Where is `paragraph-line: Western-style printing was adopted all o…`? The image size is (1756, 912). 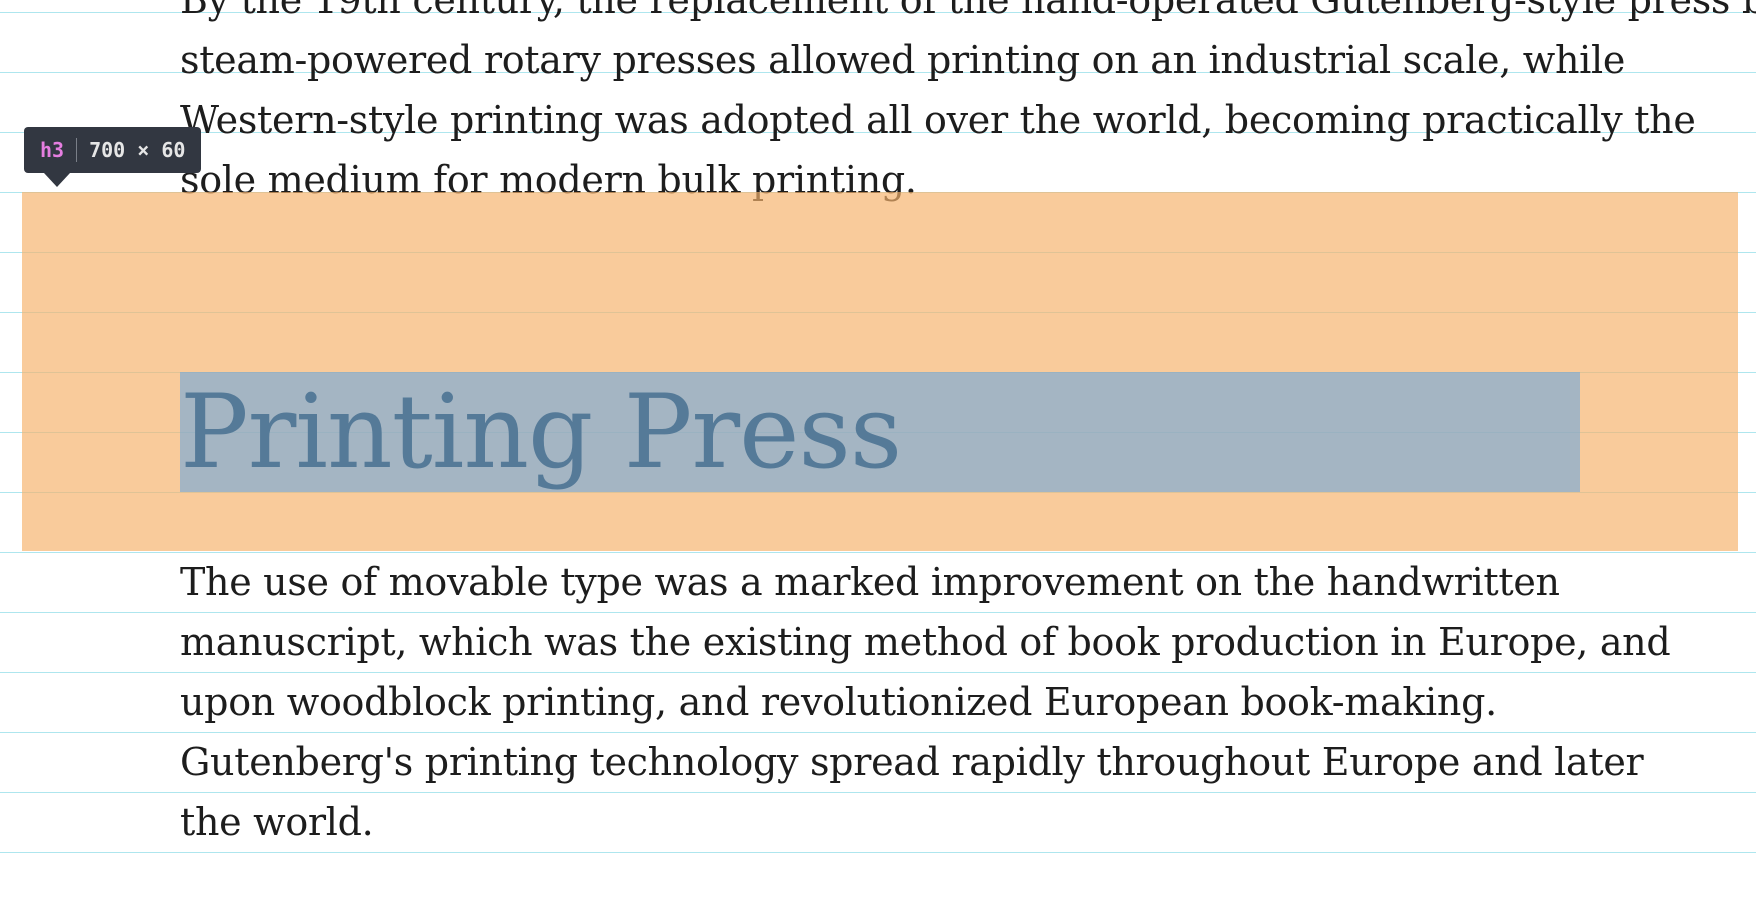 paragraph-line: Western-style printing was adopted all o… is located at coordinates (938, 120).